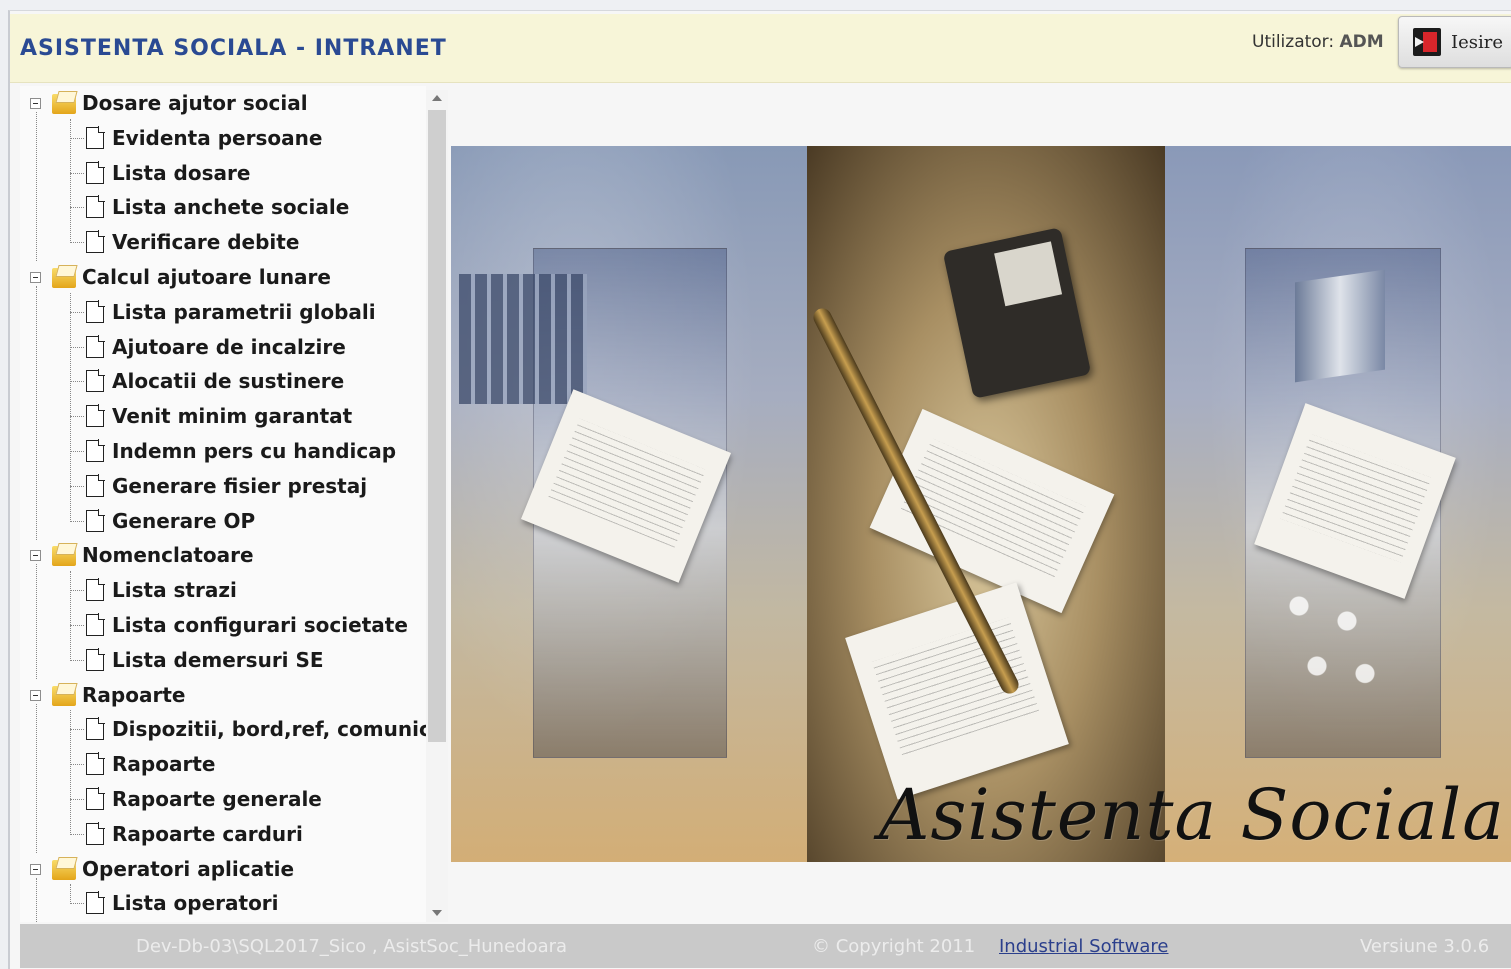  What do you see at coordinates (260, 625) in the screenshot?
I see `tree-item-label: Lista configurari societate` at bounding box center [260, 625].